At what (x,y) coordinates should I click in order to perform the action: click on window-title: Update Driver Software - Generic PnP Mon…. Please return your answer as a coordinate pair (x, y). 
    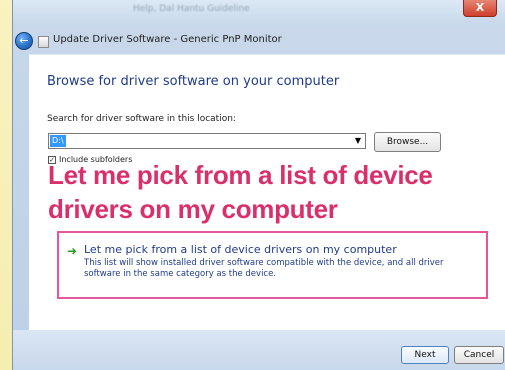
    Looking at the image, I should click on (167, 39).